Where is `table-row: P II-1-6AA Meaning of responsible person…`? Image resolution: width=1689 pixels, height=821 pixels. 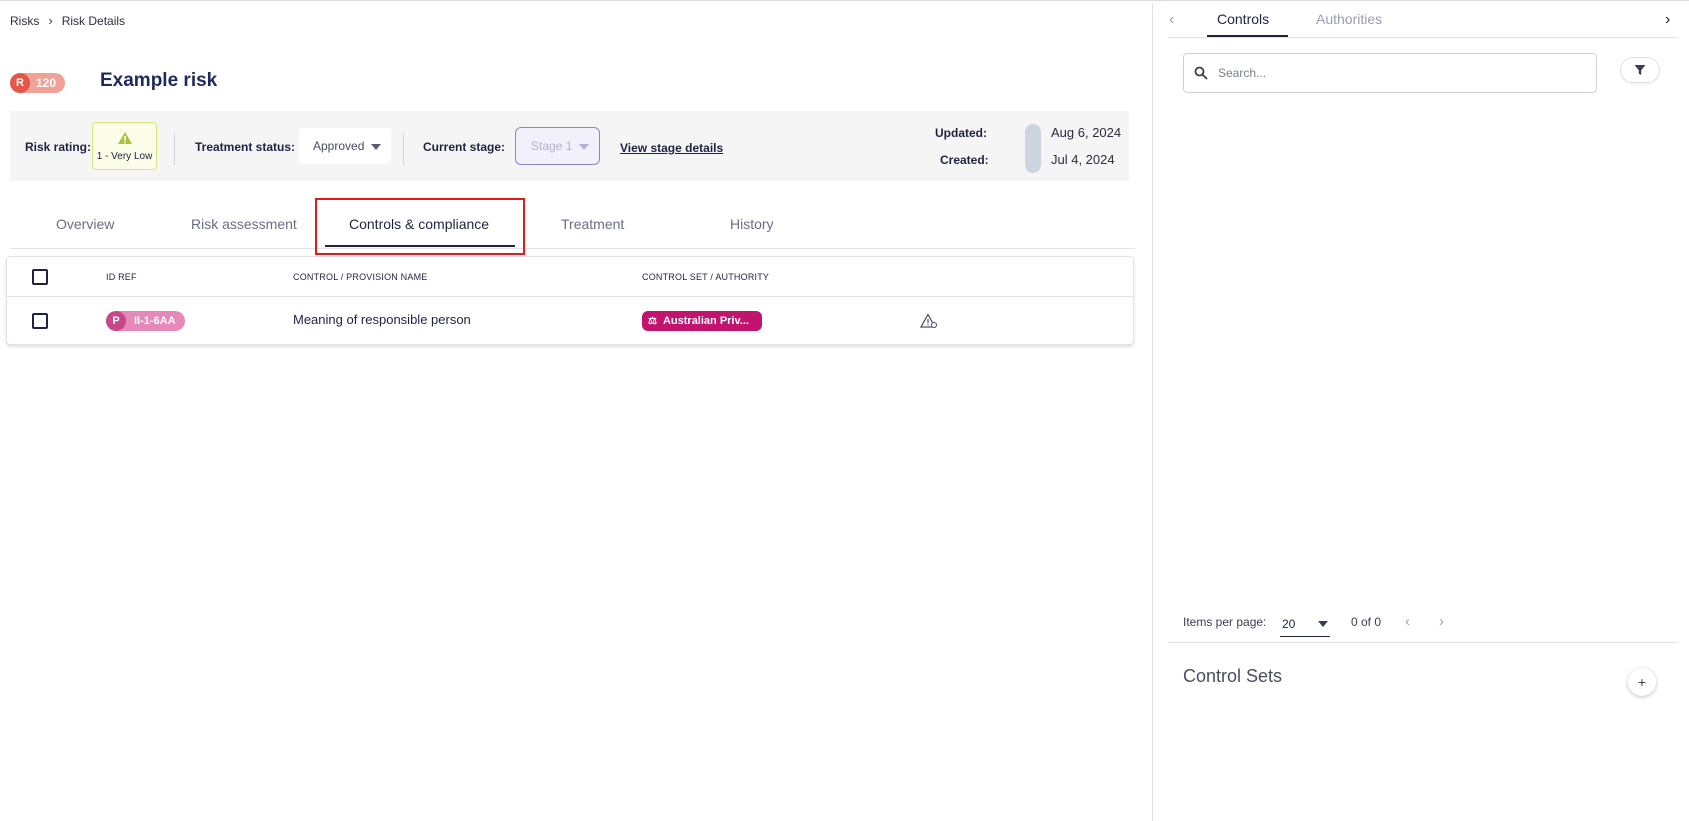
table-row: P II-1-6AA Meaning of responsible person… is located at coordinates (570, 321).